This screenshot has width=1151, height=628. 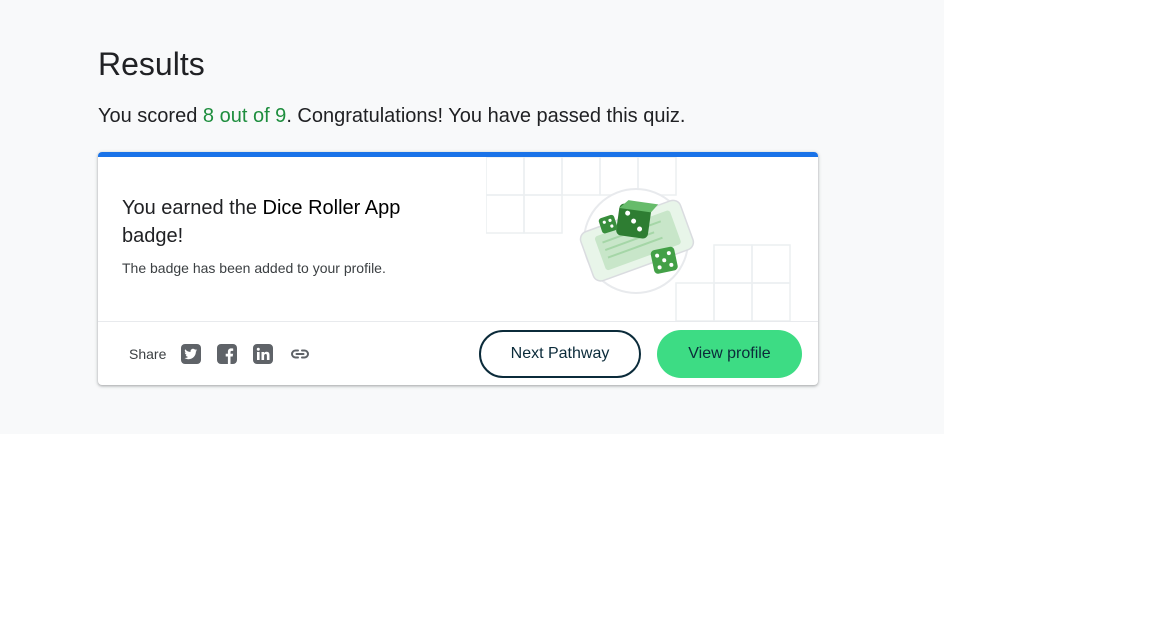 I want to click on dice-badge-illustration, so click(x=638, y=239).